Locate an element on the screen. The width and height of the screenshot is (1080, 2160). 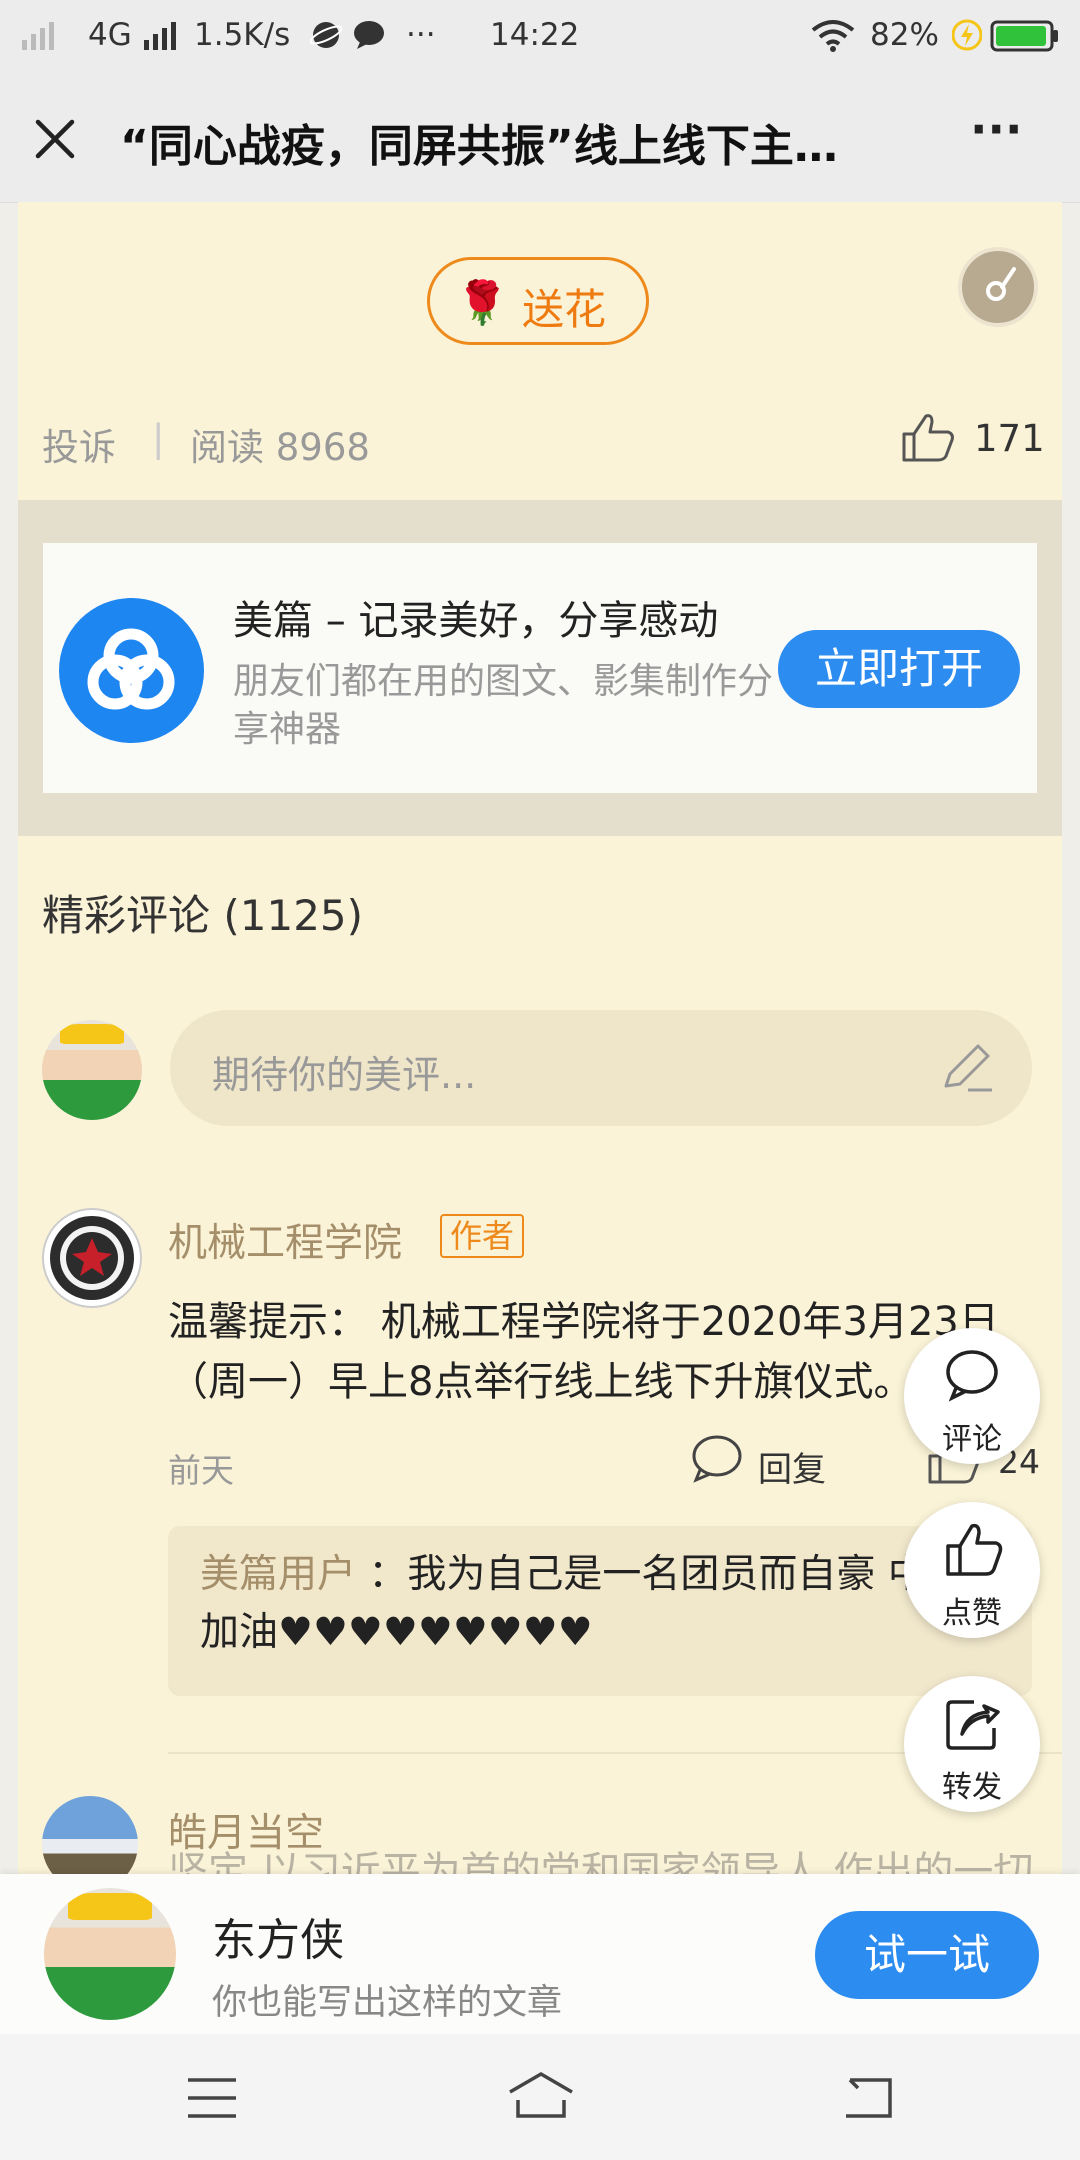
reply-text: 美篇用户 ：我为自己是一名团员而自豪 中国加油♥♥♥♥♥♥♥♥♥ is located at coordinates (600, 1604).